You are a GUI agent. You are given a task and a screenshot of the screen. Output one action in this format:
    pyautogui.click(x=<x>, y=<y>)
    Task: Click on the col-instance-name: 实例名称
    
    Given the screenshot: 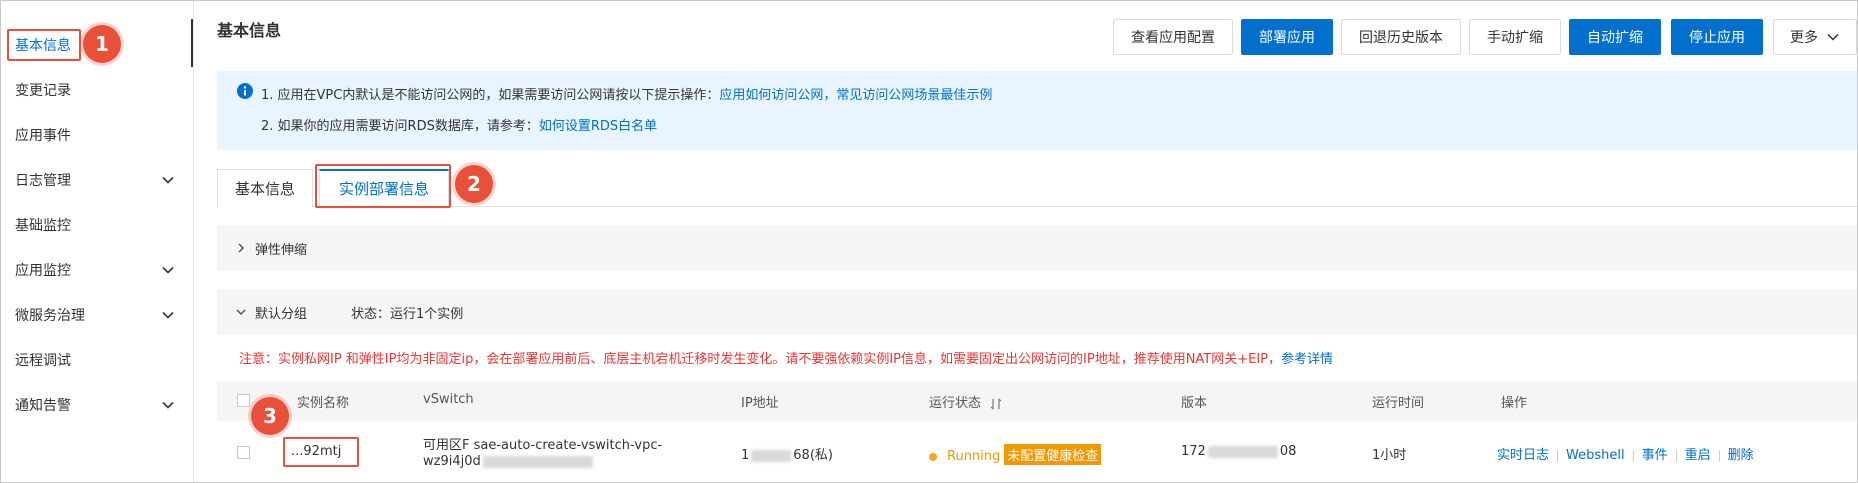 What is the action you would take?
    pyautogui.click(x=323, y=403)
    